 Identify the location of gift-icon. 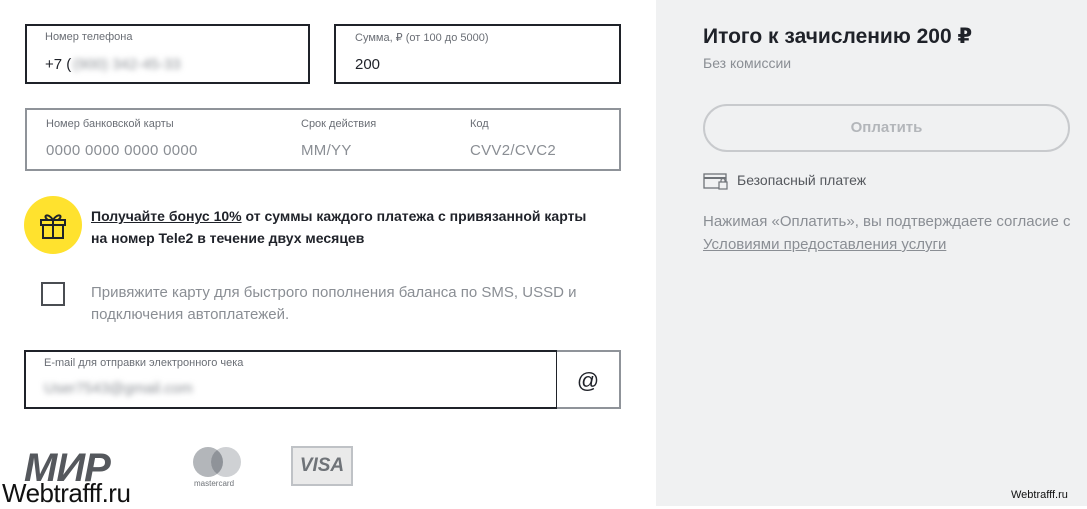
(53, 226).